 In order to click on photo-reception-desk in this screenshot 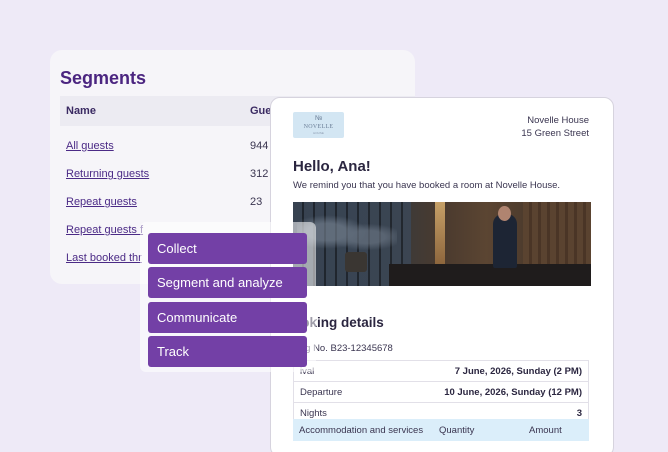, I will do `click(490, 275)`.